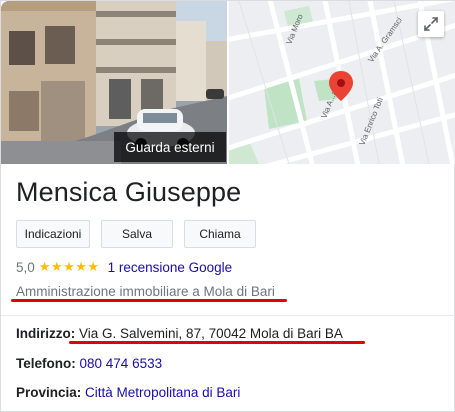 The image size is (455, 412). I want to click on address-label: Indirizzo:, so click(46, 333).